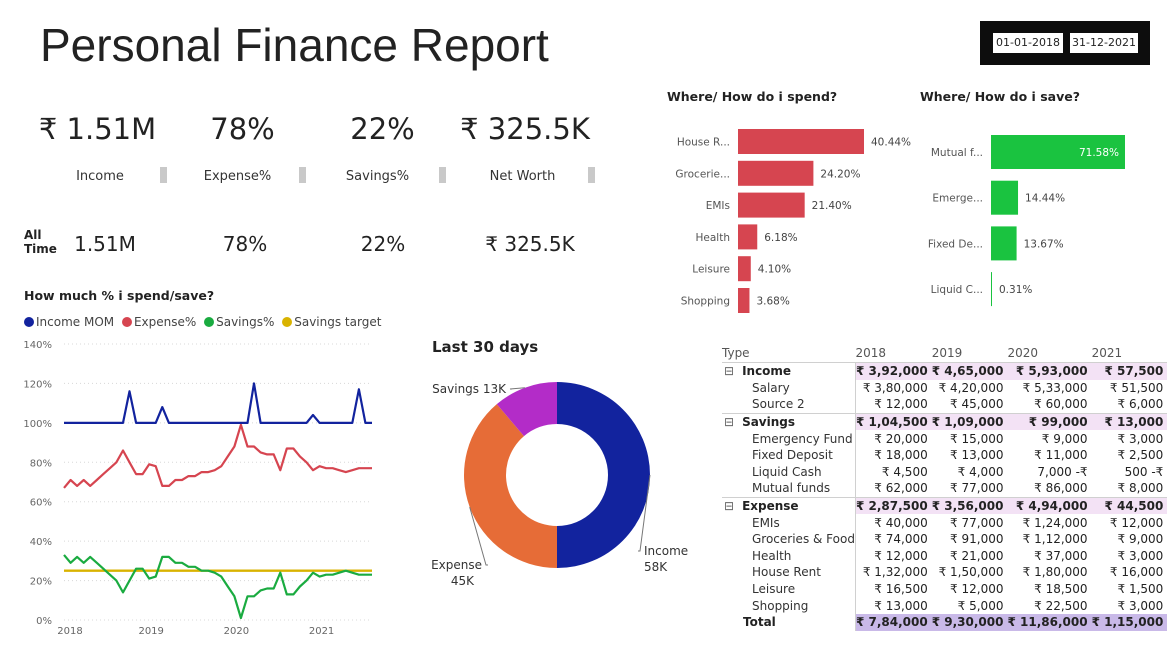 This screenshot has height=661, width=1167. What do you see at coordinates (718, 206) in the screenshot?
I see `spend-category-label: EMIs` at bounding box center [718, 206].